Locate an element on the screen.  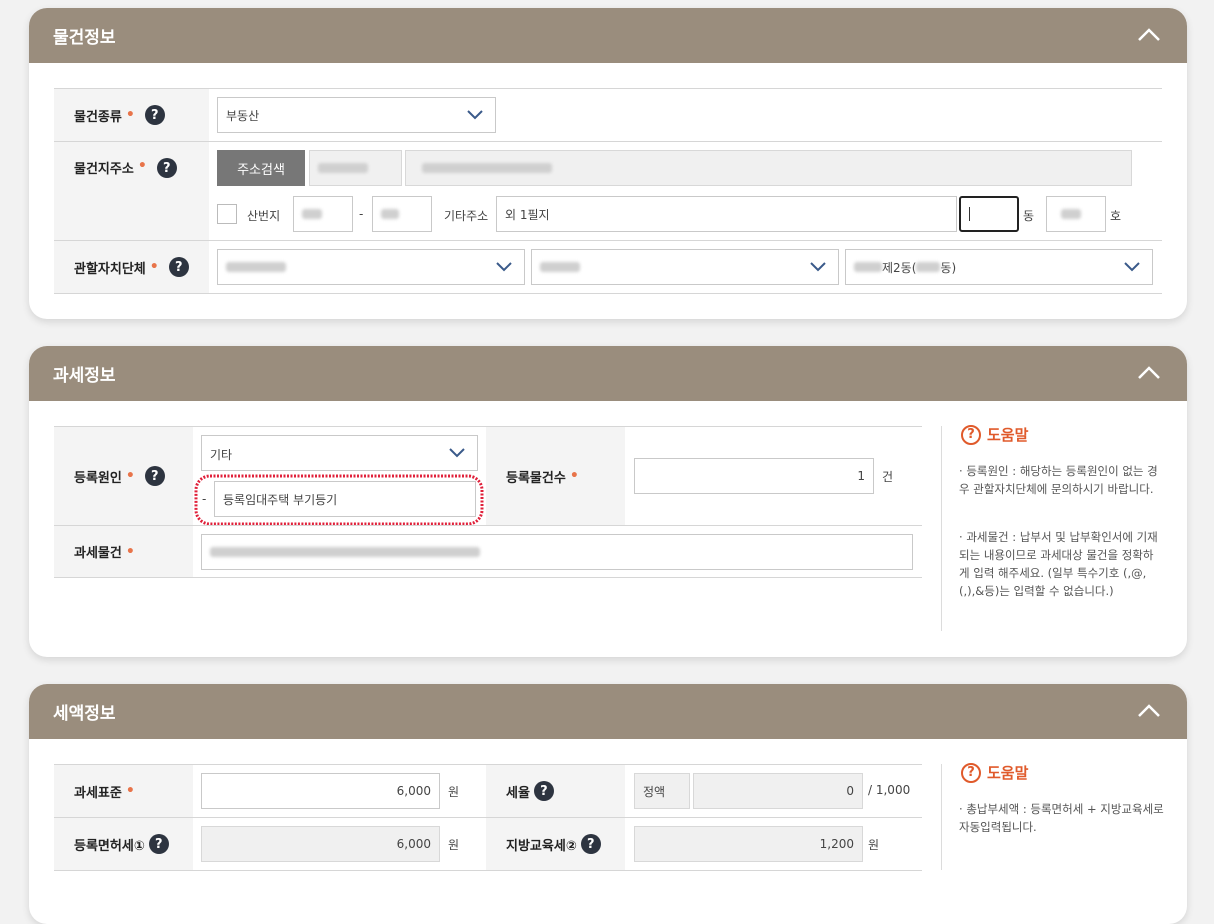
etc-address-input: 외 1필지 is located at coordinates (726, 214).